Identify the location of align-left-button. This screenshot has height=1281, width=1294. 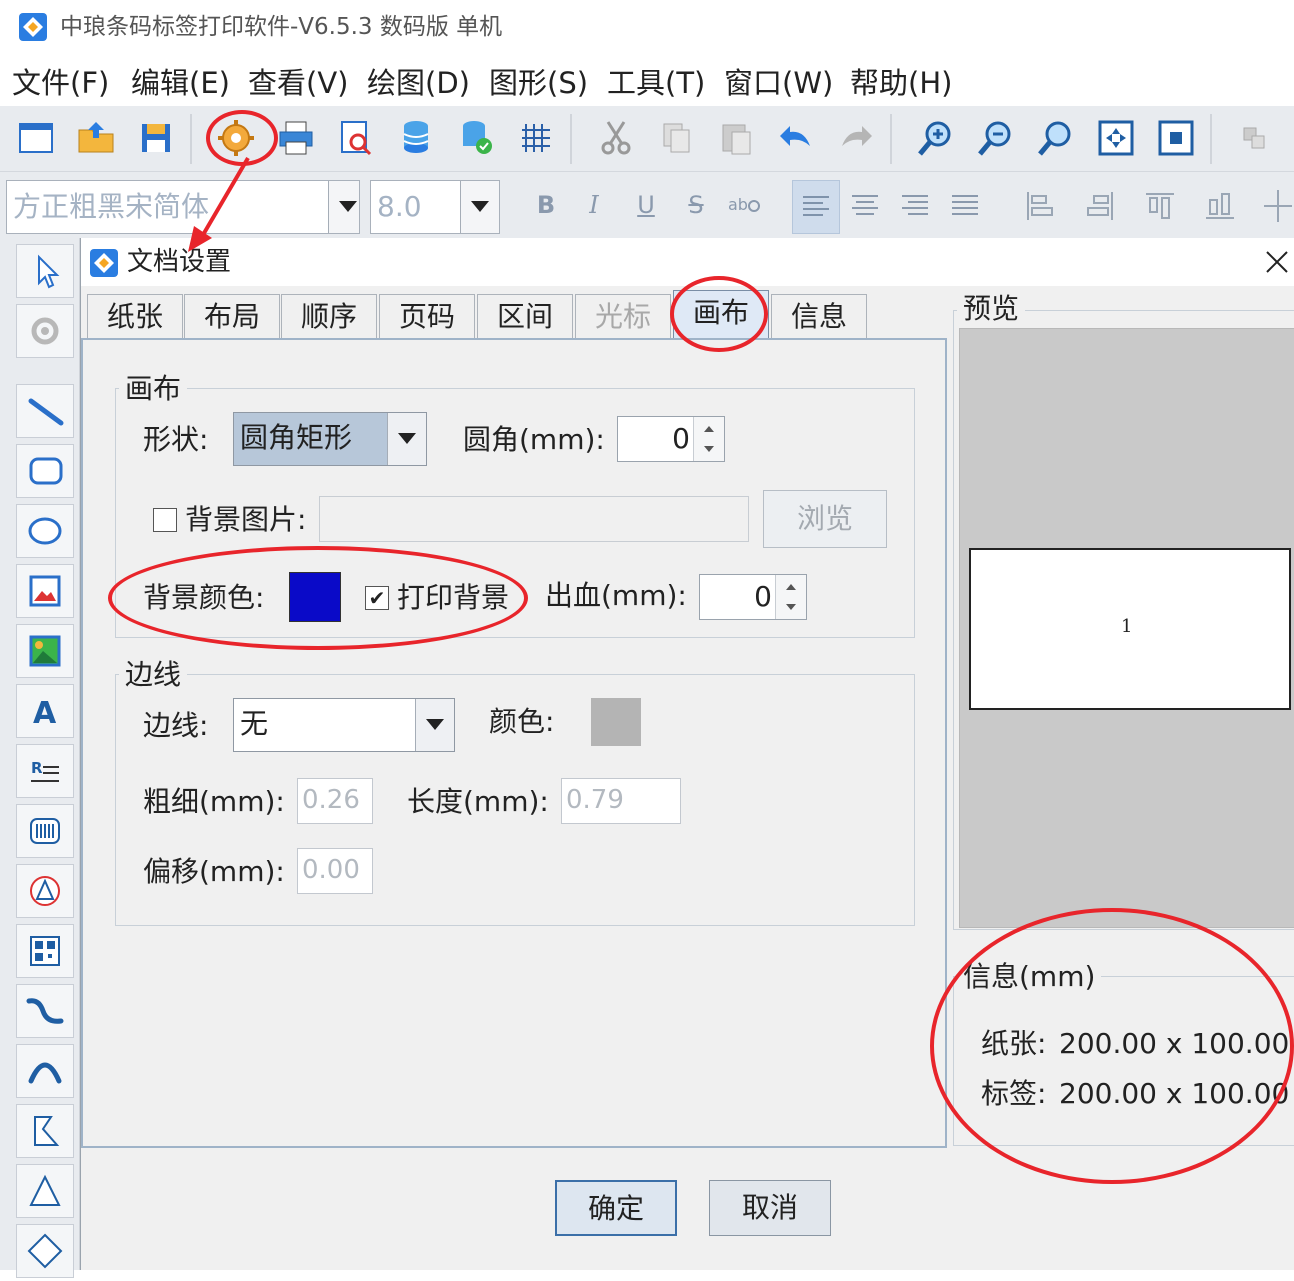
(816, 207).